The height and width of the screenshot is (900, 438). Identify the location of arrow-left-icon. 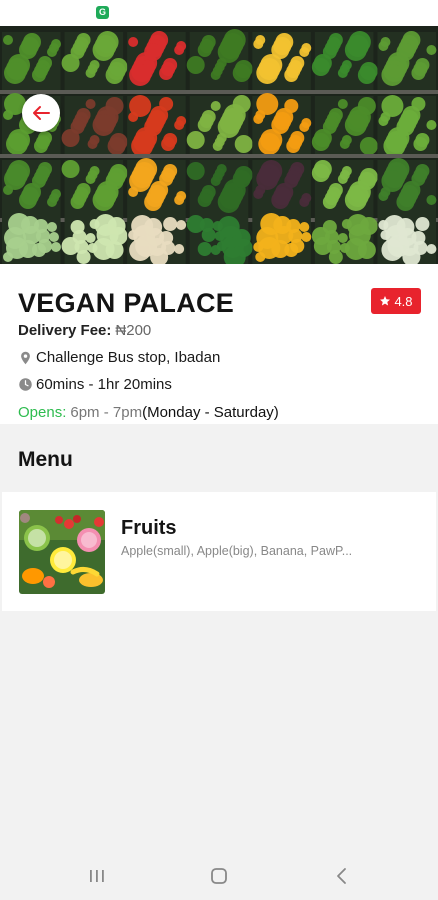
(41, 113).